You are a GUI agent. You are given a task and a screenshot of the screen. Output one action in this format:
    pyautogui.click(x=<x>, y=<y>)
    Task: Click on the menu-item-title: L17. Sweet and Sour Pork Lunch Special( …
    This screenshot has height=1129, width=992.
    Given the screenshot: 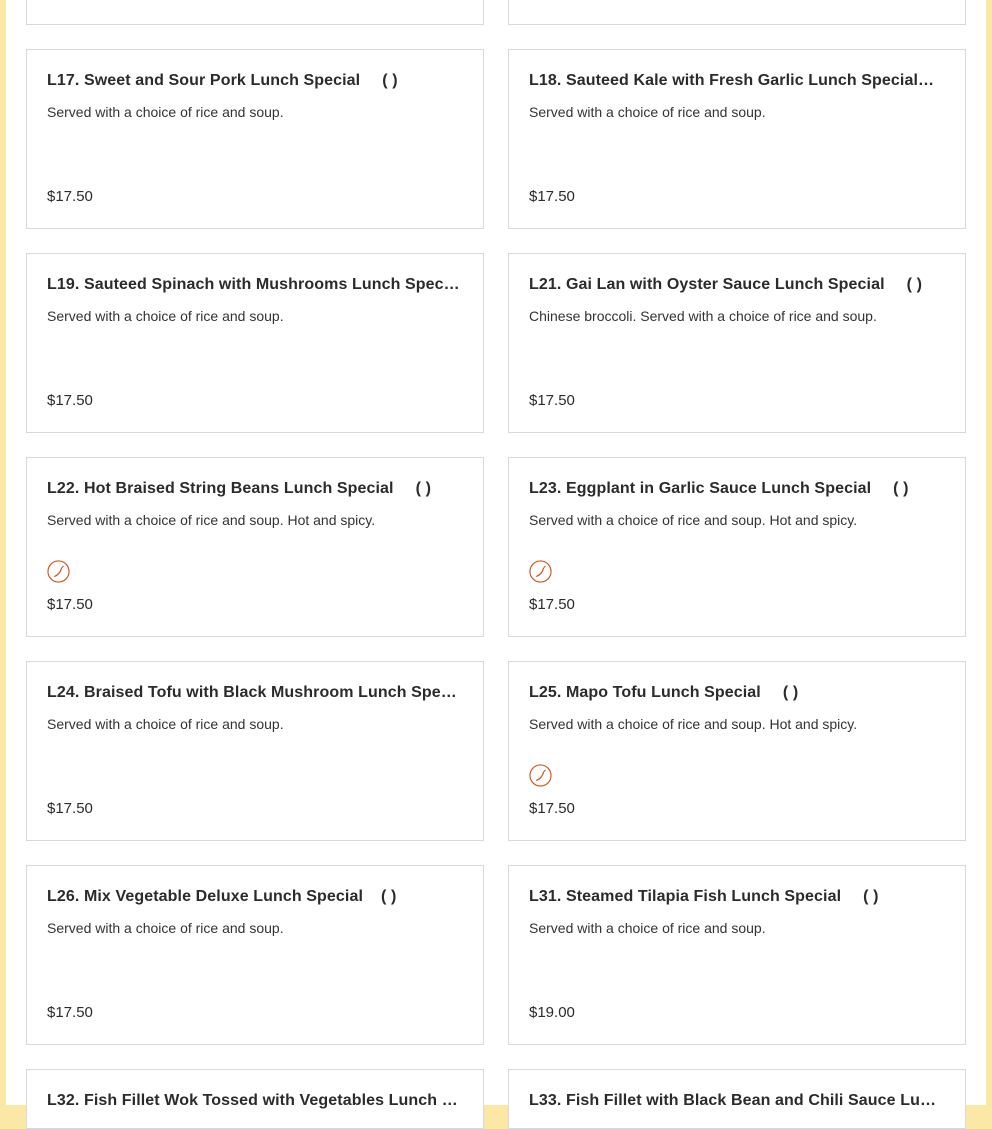 What is the action you would take?
    pyautogui.click(x=222, y=80)
    